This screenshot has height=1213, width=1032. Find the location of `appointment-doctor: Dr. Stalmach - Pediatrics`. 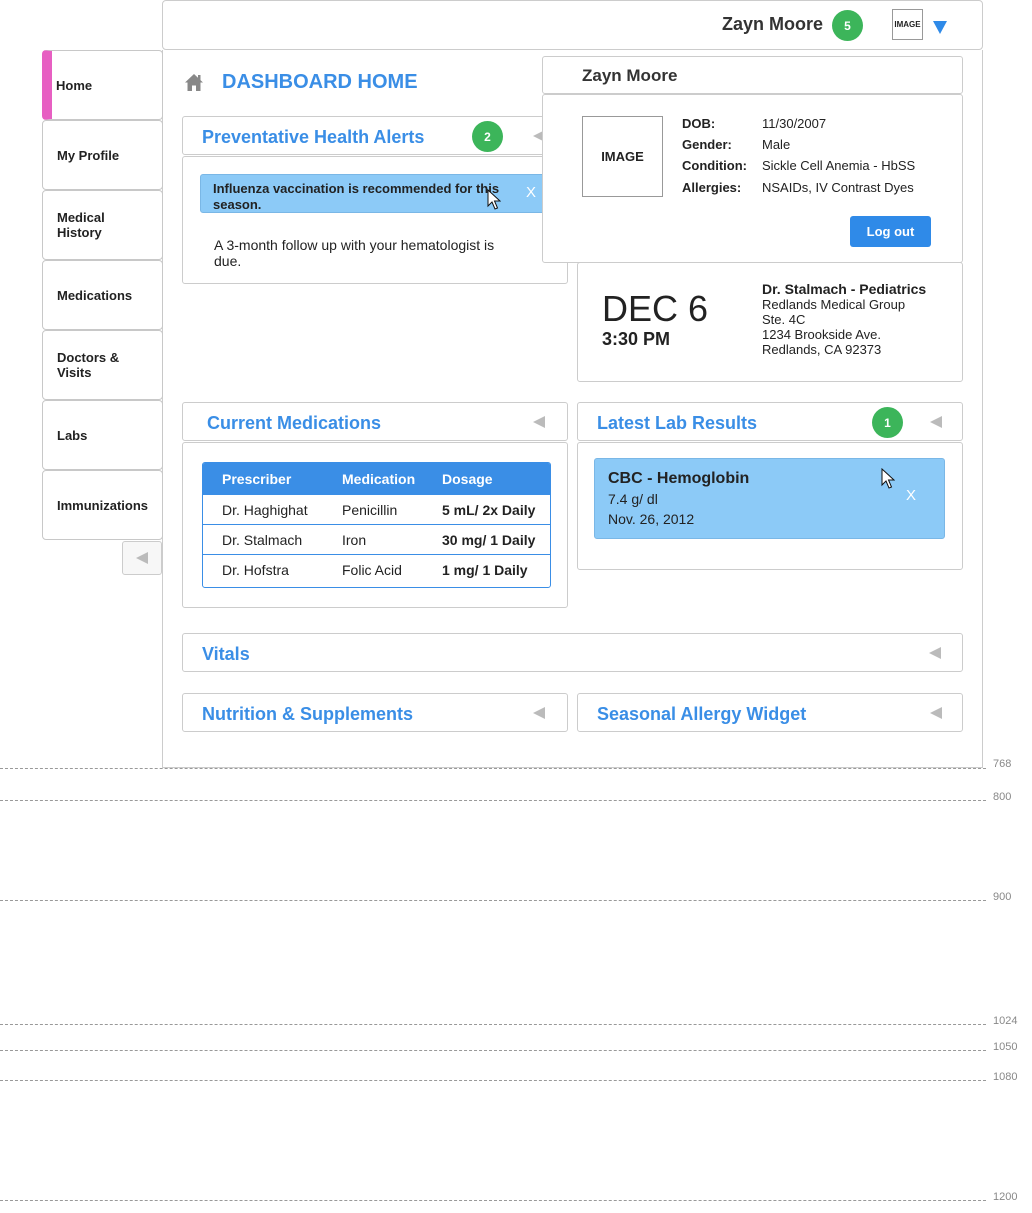

appointment-doctor: Dr. Stalmach - Pediatrics is located at coordinates (844, 289).